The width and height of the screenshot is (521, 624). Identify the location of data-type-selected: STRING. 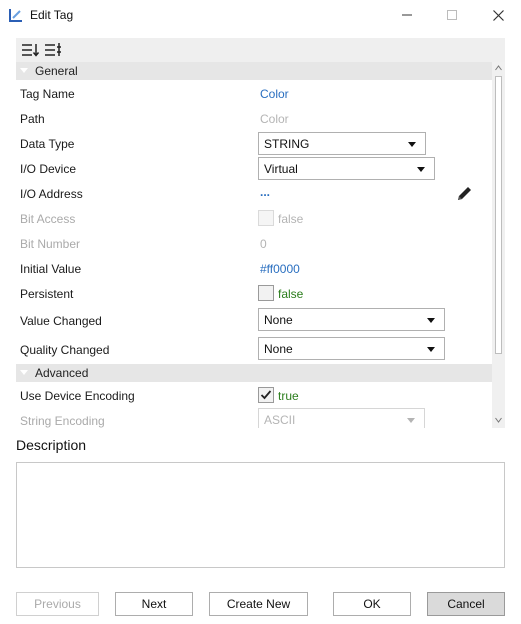
(287, 144).